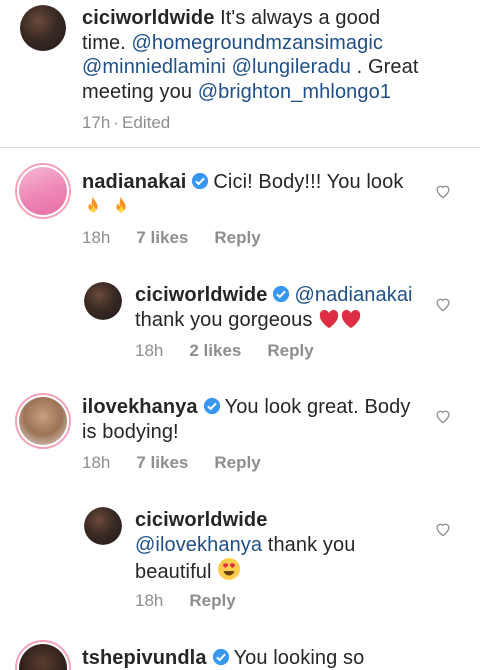 The image size is (480, 670). I want to click on likes-count: 2 likes, so click(215, 350).